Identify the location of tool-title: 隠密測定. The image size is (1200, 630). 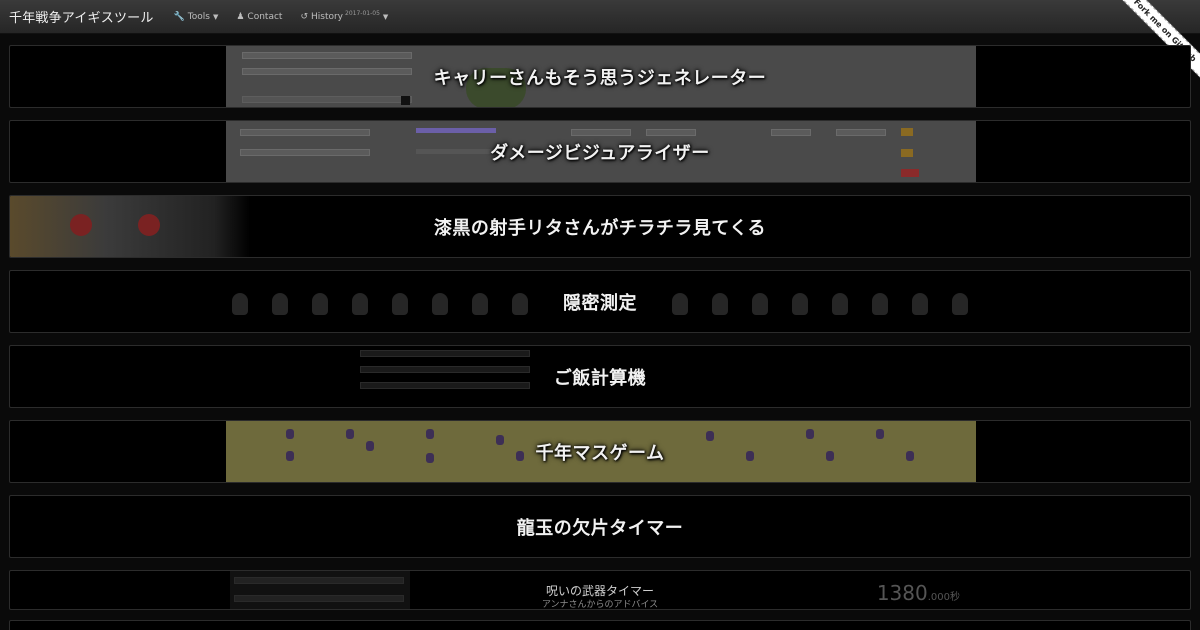
(600, 303).